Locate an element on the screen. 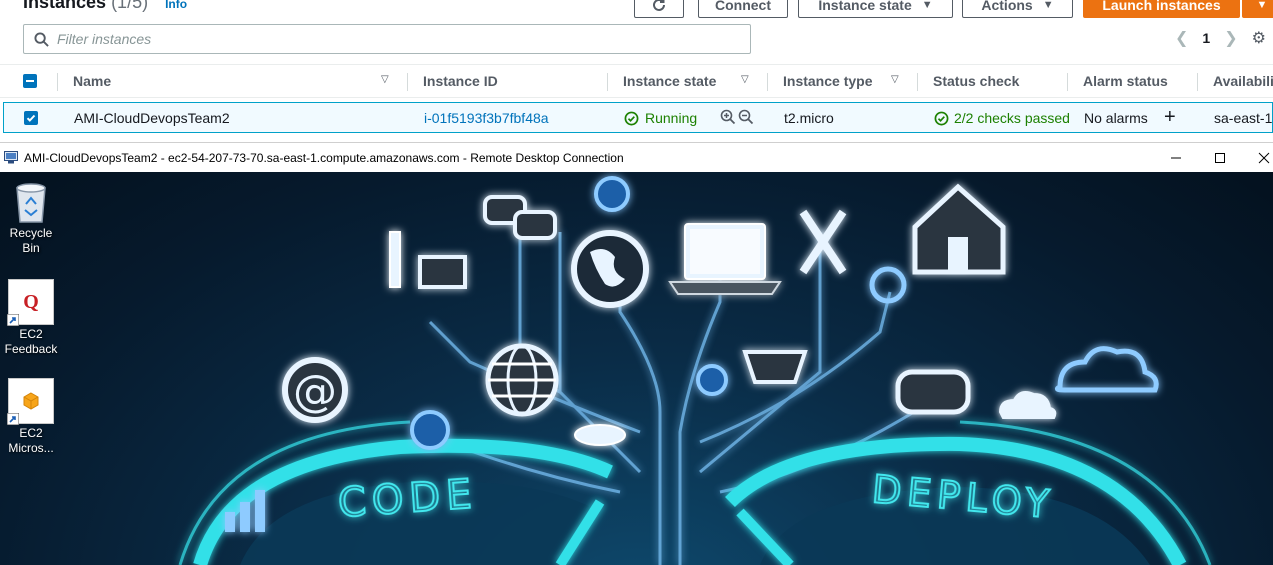  minimize-button is located at coordinates (1176, 158).